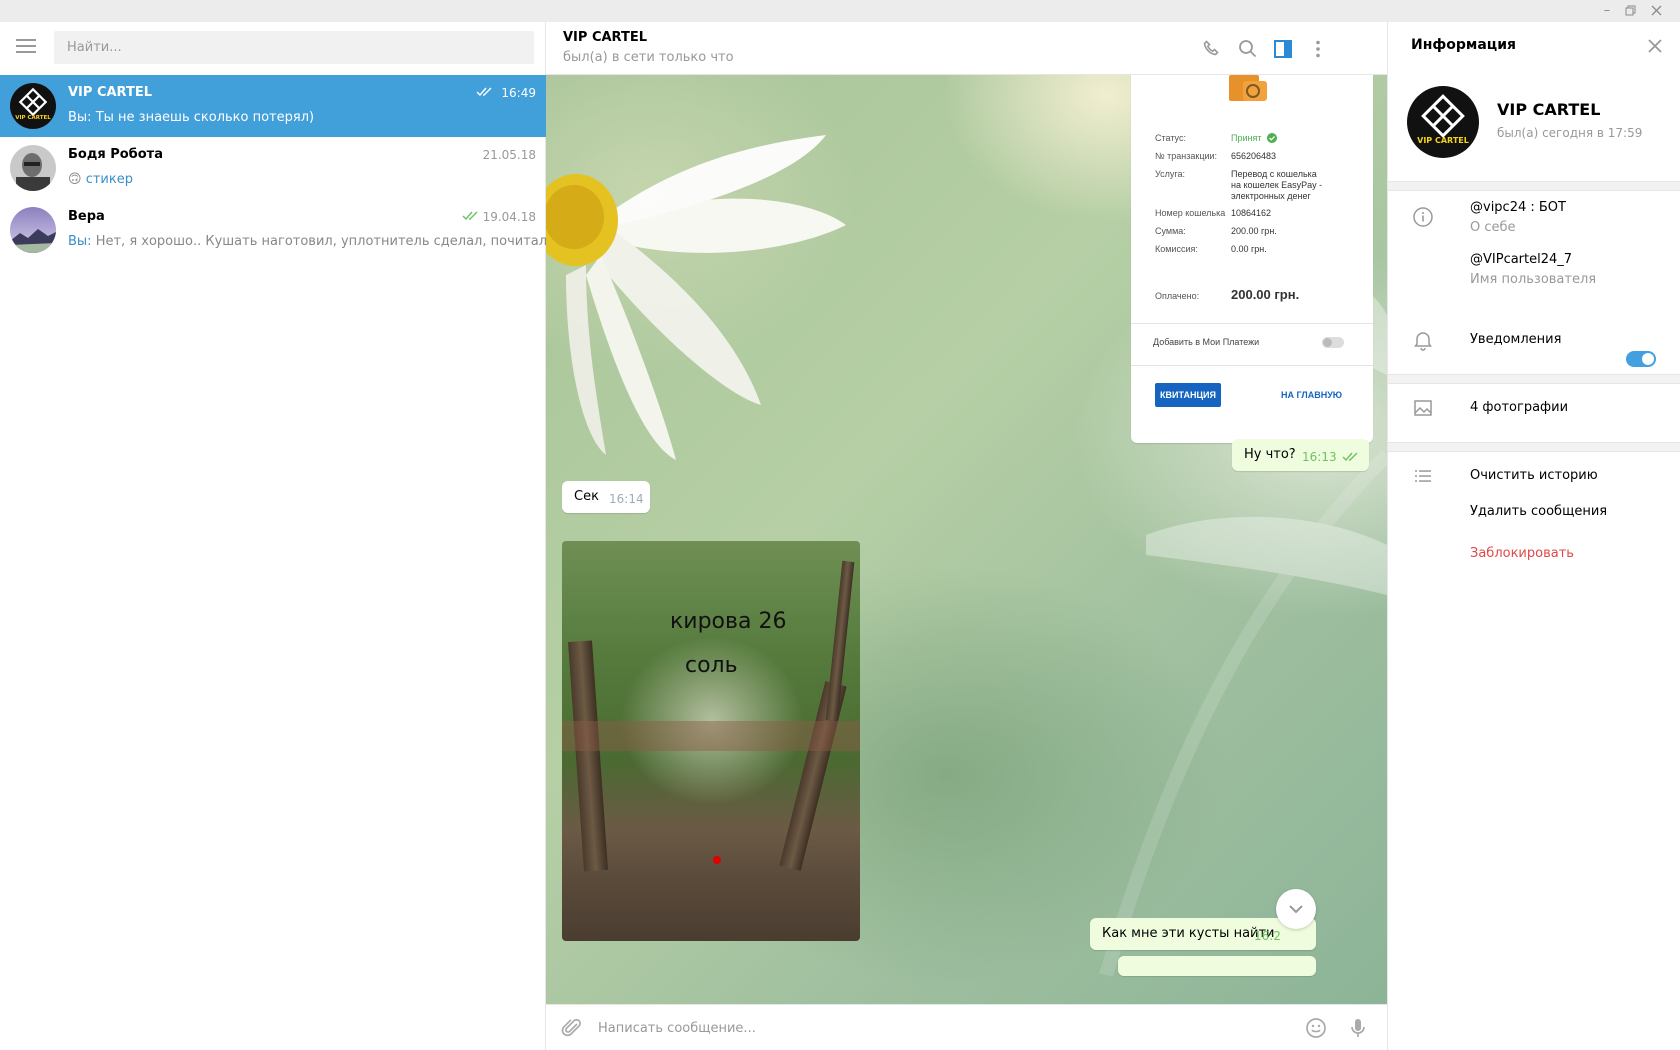 This screenshot has height=1050, width=1680. What do you see at coordinates (1274, 174) in the screenshot?
I see `receipt-service-line-1: Перевод с кошелька` at bounding box center [1274, 174].